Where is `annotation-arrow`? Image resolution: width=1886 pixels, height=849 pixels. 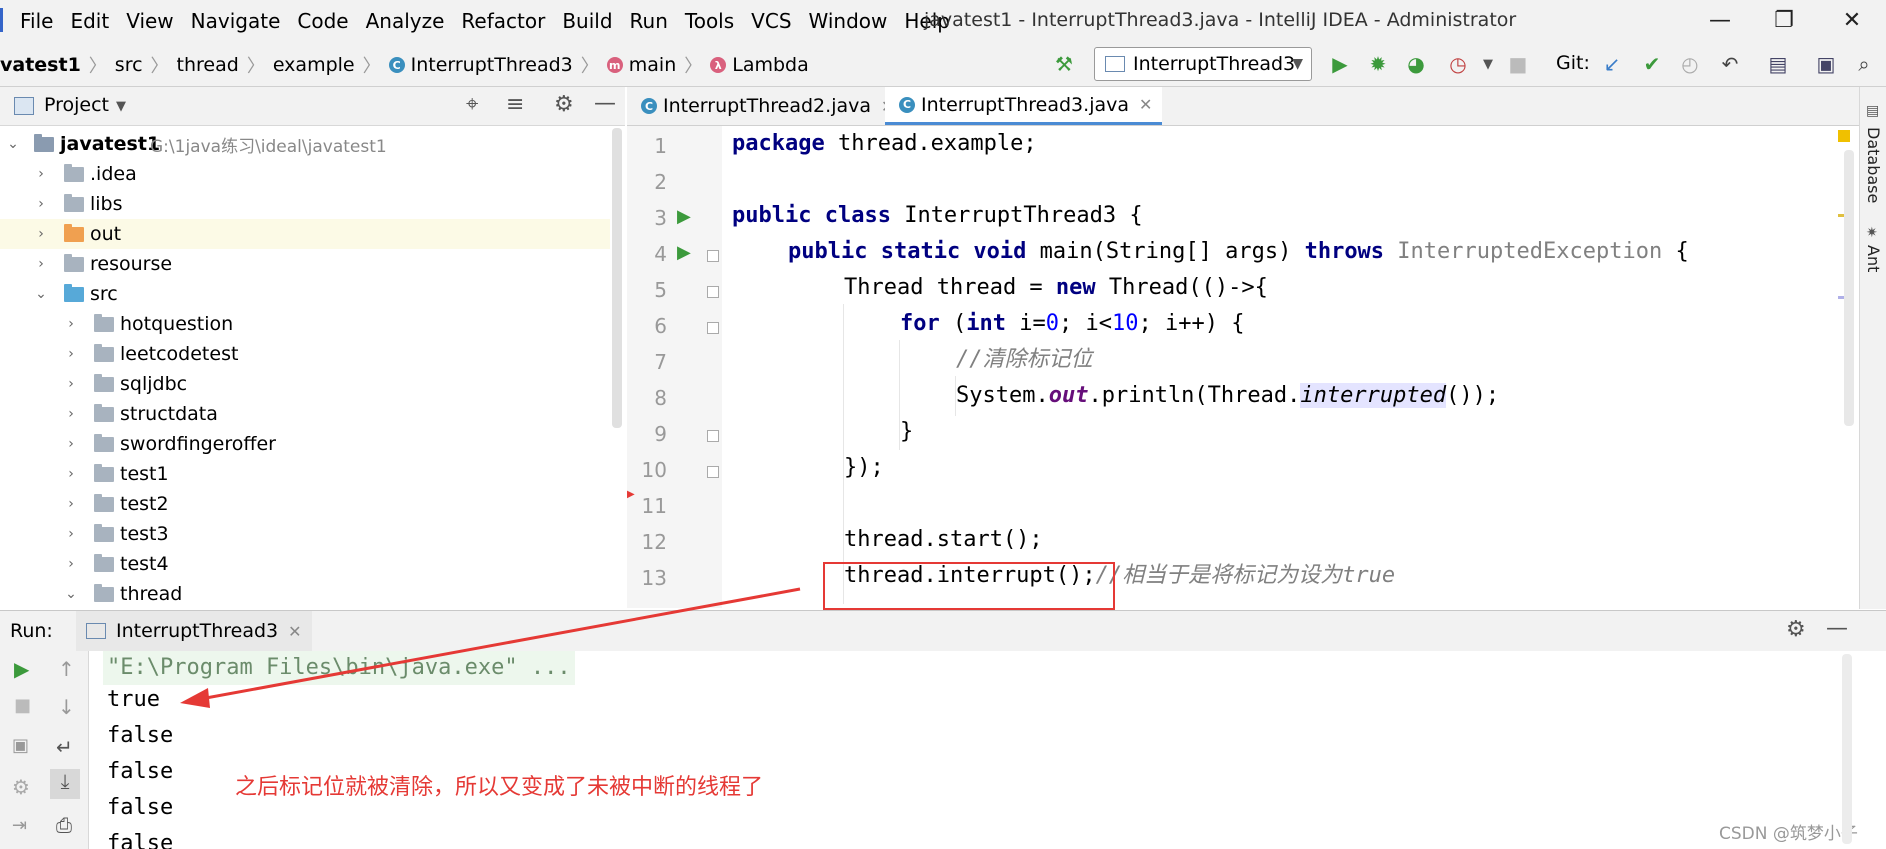 annotation-arrow is located at coordinates (490, 647).